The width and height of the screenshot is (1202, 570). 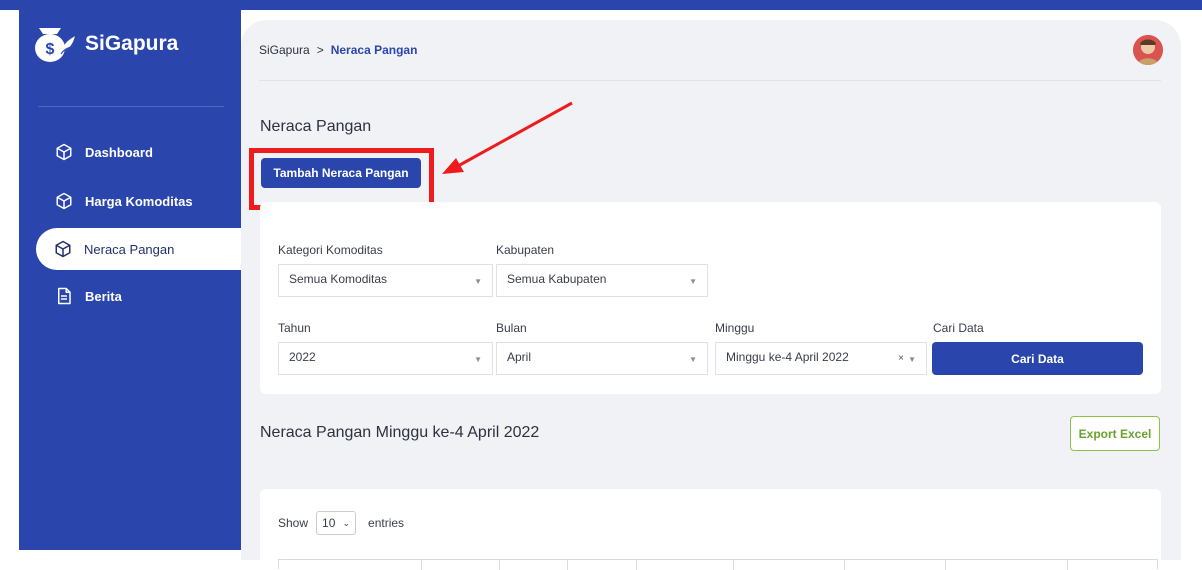 I want to click on sidebar-item-harga-komoditas: Harga Komoditas, so click(x=115, y=201).